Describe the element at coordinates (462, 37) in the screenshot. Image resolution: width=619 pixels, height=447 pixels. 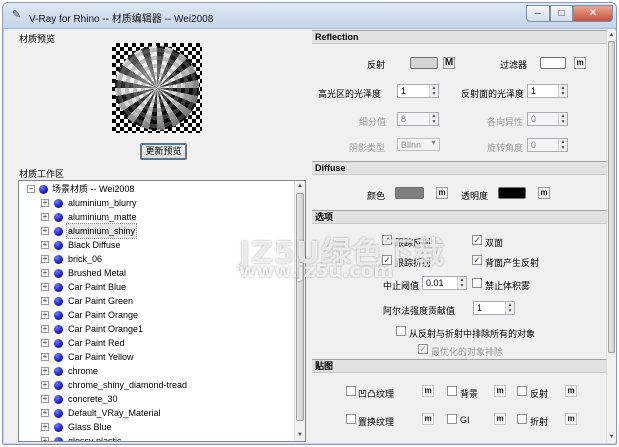
I see `reflection-header: Reflection` at that location.